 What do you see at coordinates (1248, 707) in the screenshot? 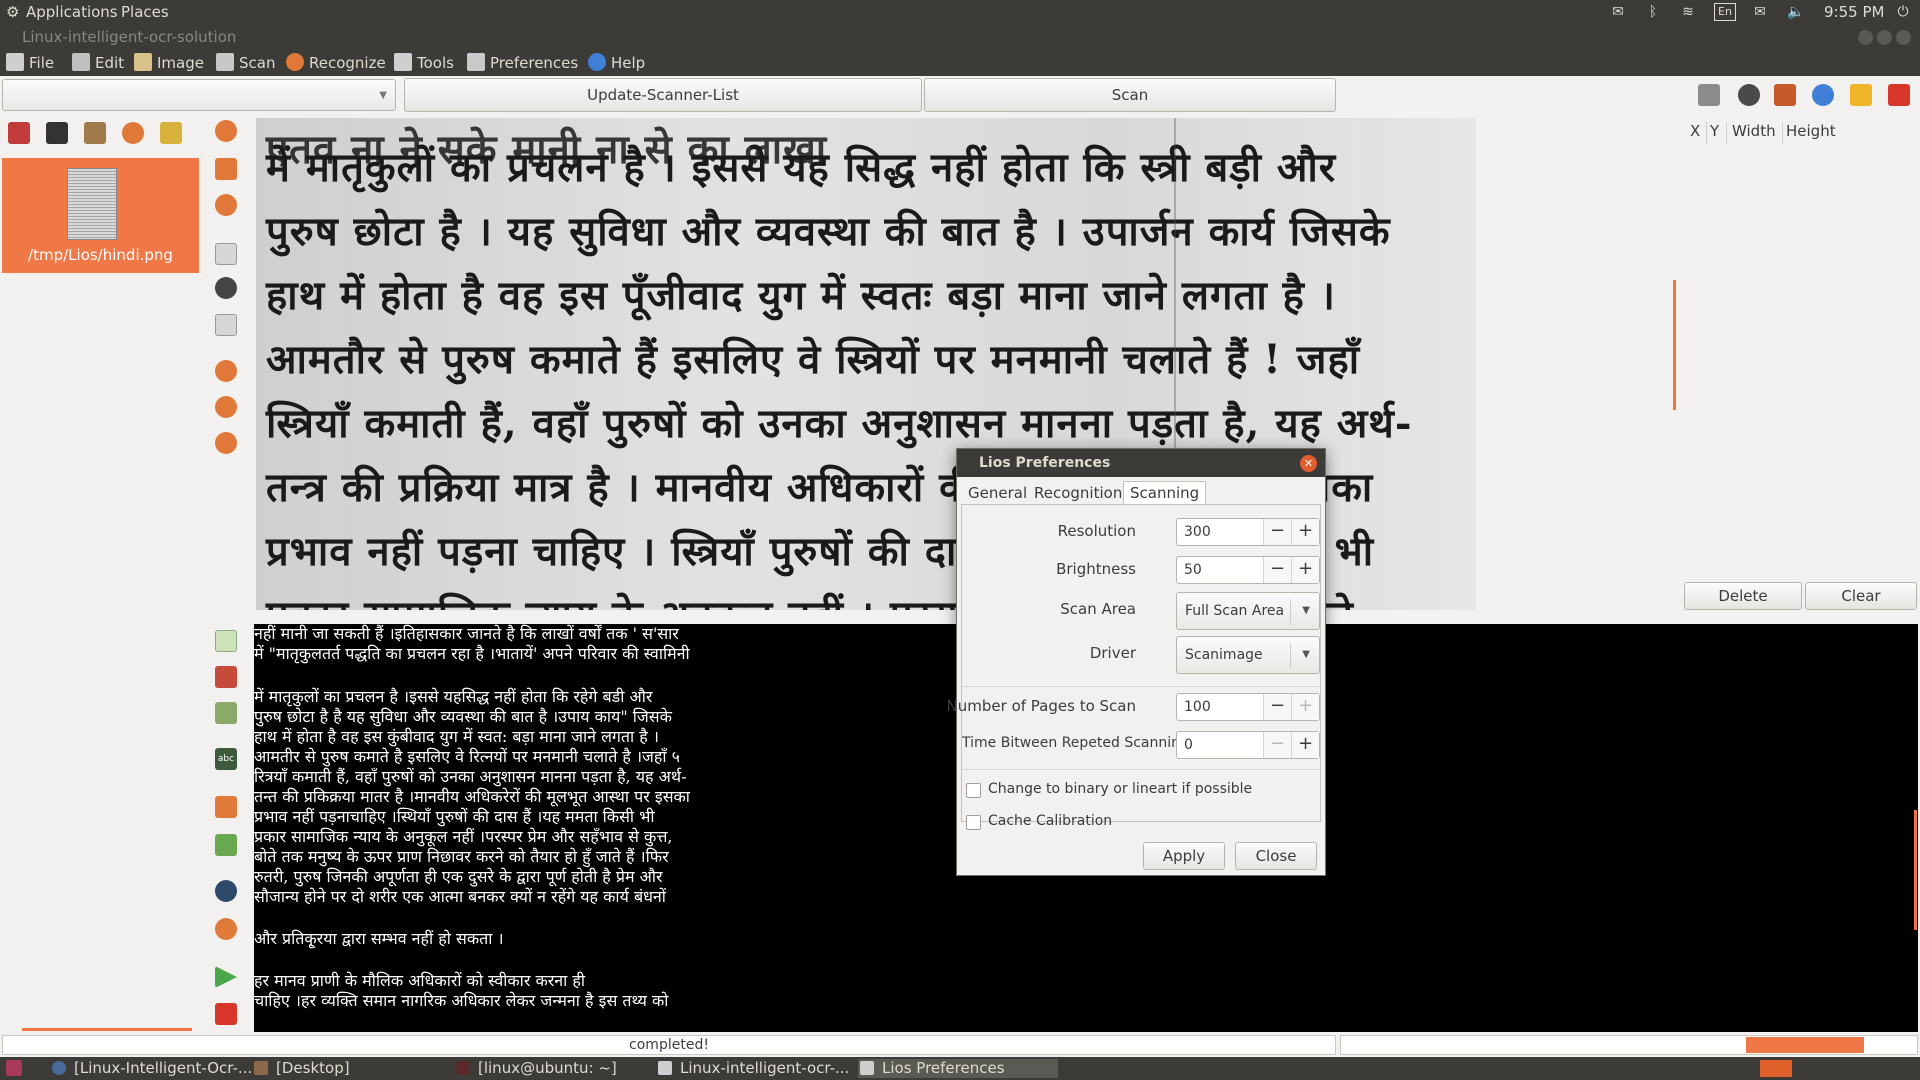
I see `pages-spinbox: 100 − +` at bounding box center [1248, 707].